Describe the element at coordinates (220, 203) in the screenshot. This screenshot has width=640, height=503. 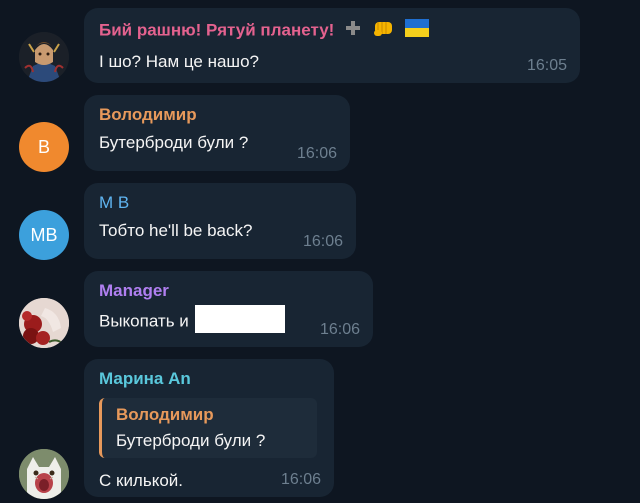
I see `sender-name: M B` at that location.